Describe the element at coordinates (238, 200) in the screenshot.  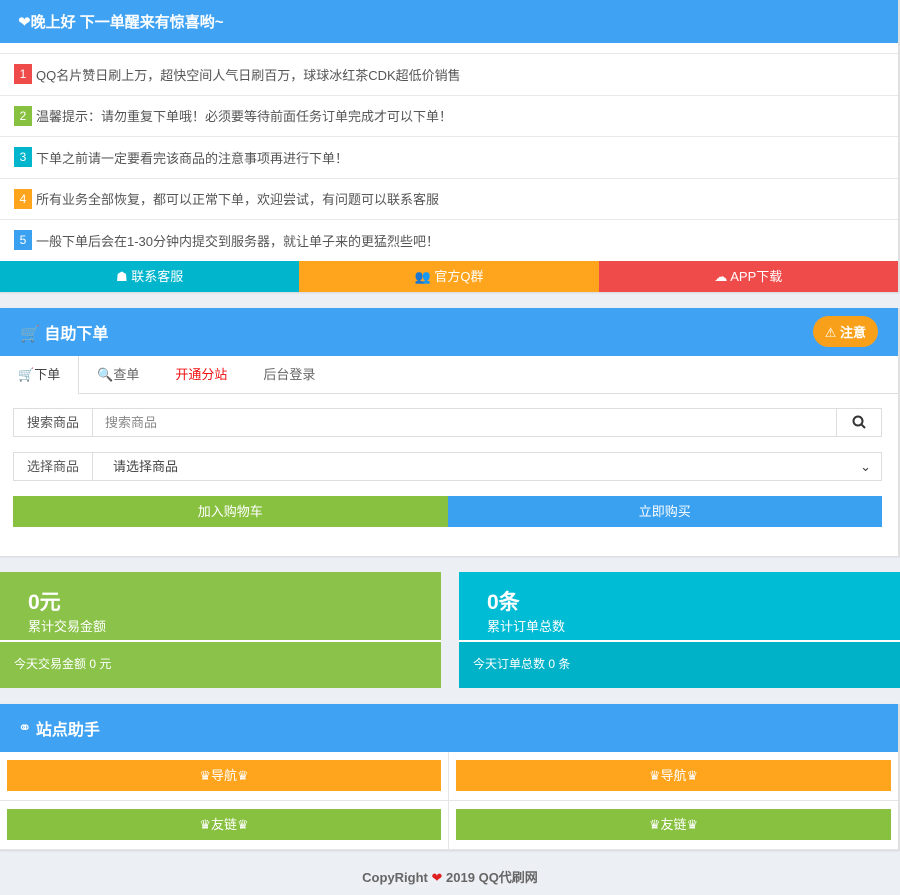
I see `notice-text: 所有业务全部恢复，都可以正常下单，欢迎尝试，有问题可以联系客服` at that location.